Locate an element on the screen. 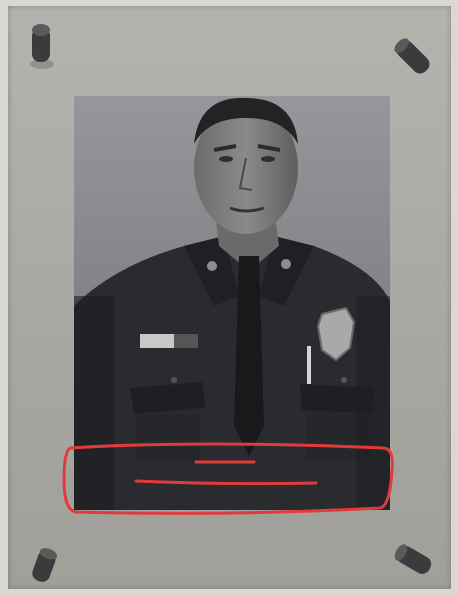 The height and width of the screenshot is (595, 458). pin-top-left is located at coordinates (42, 46).